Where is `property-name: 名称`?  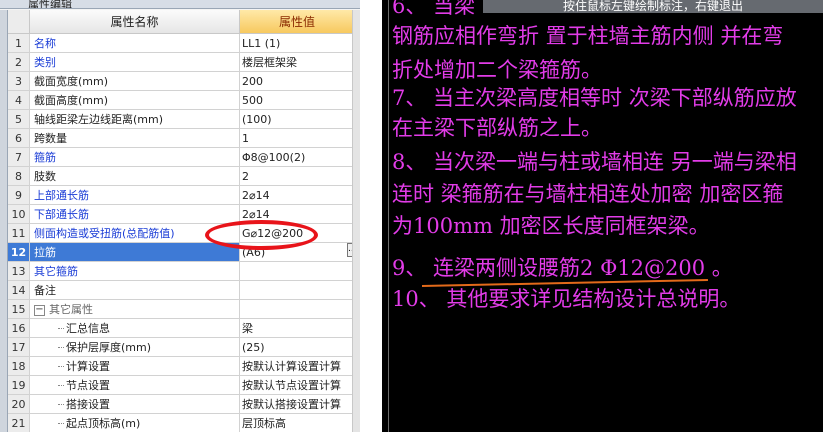
property-name: 名称 is located at coordinates (135, 43).